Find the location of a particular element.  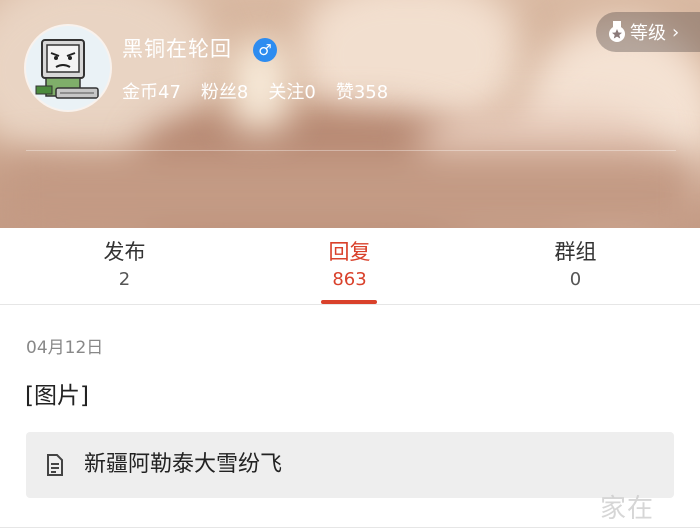

active-tab-indicator is located at coordinates (349, 302).